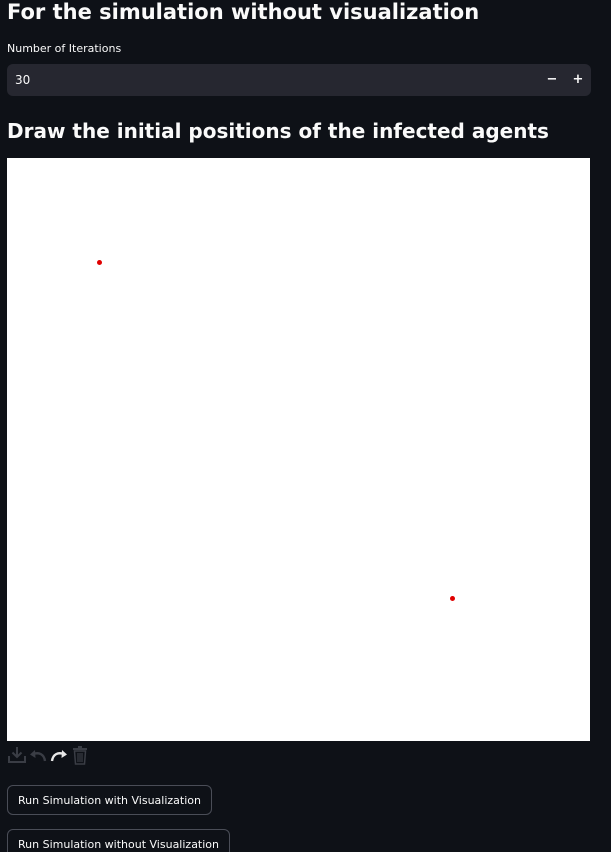  I want to click on run-without-visualization-button: Run Simulation without Visualization, so click(119, 840).